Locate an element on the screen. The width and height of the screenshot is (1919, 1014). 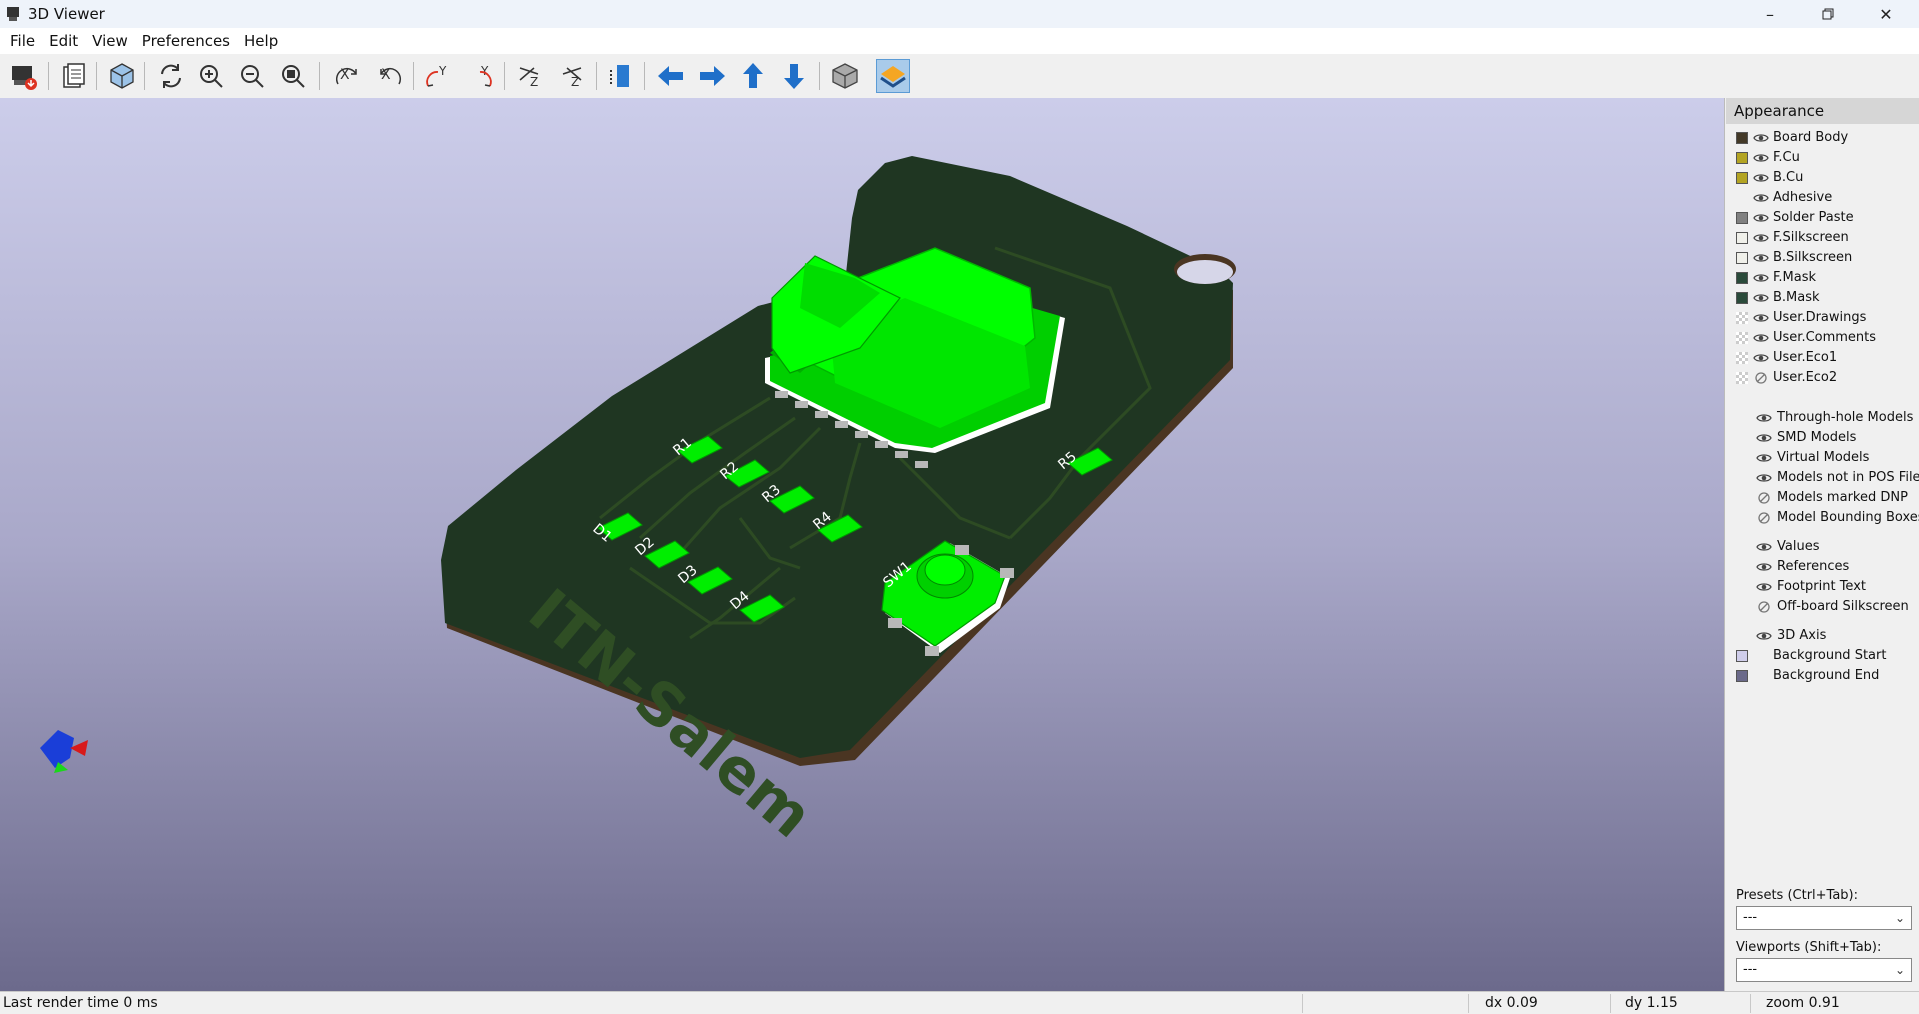
appearance-title: Appearance is located at coordinates (1822, 111).